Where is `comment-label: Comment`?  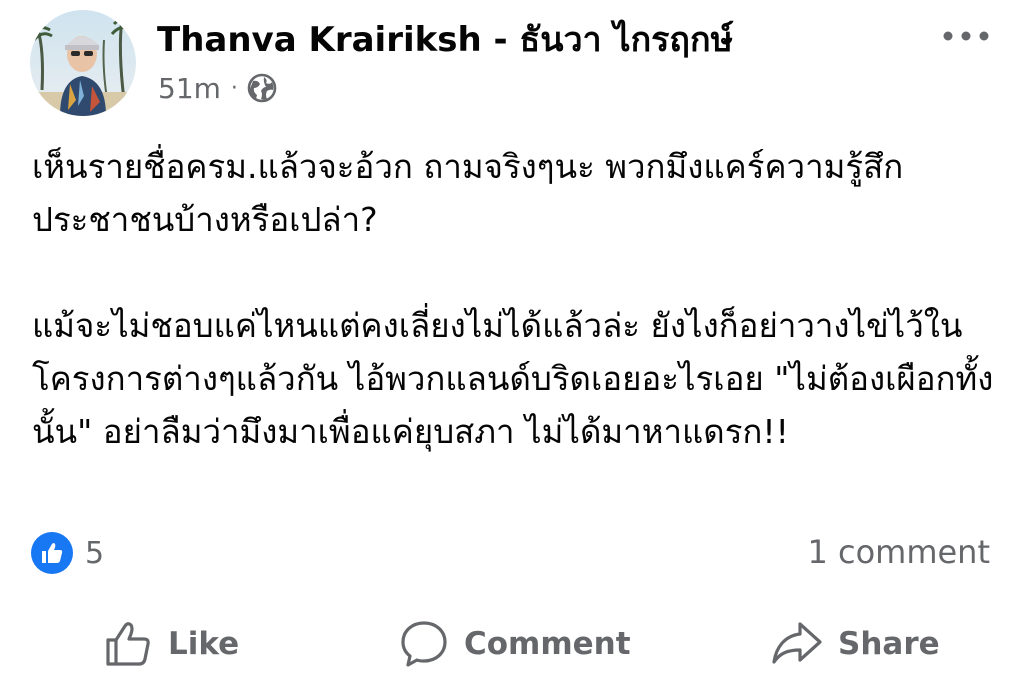 comment-label: Comment is located at coordinates (547, 644).